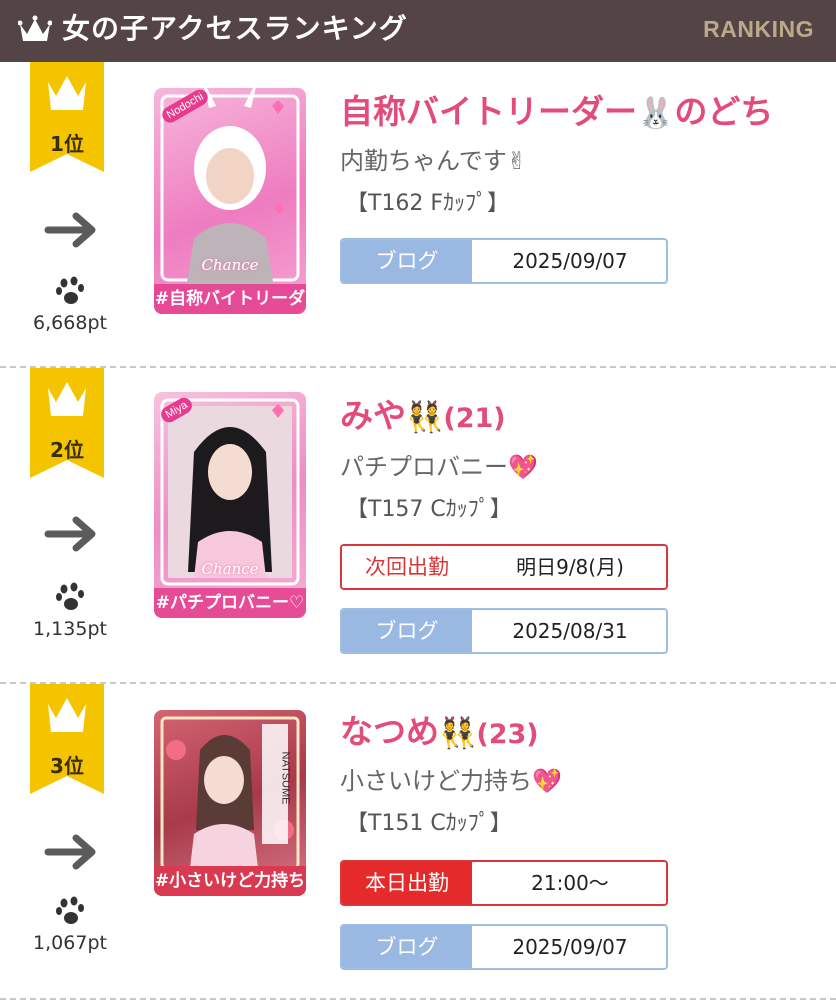  I want to click on rank-number: 1位, so click(67, 144).